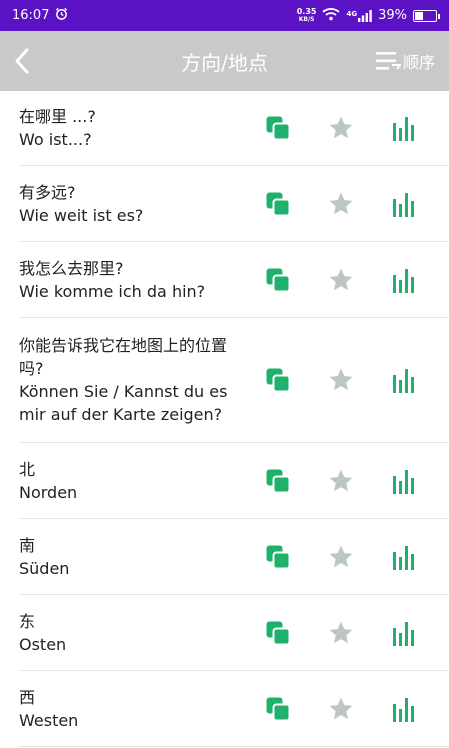  Describe the element at coordinates (234, 204) in the screenshot. I see `list-item: 有多远? Wie weit ist es?` at that location.